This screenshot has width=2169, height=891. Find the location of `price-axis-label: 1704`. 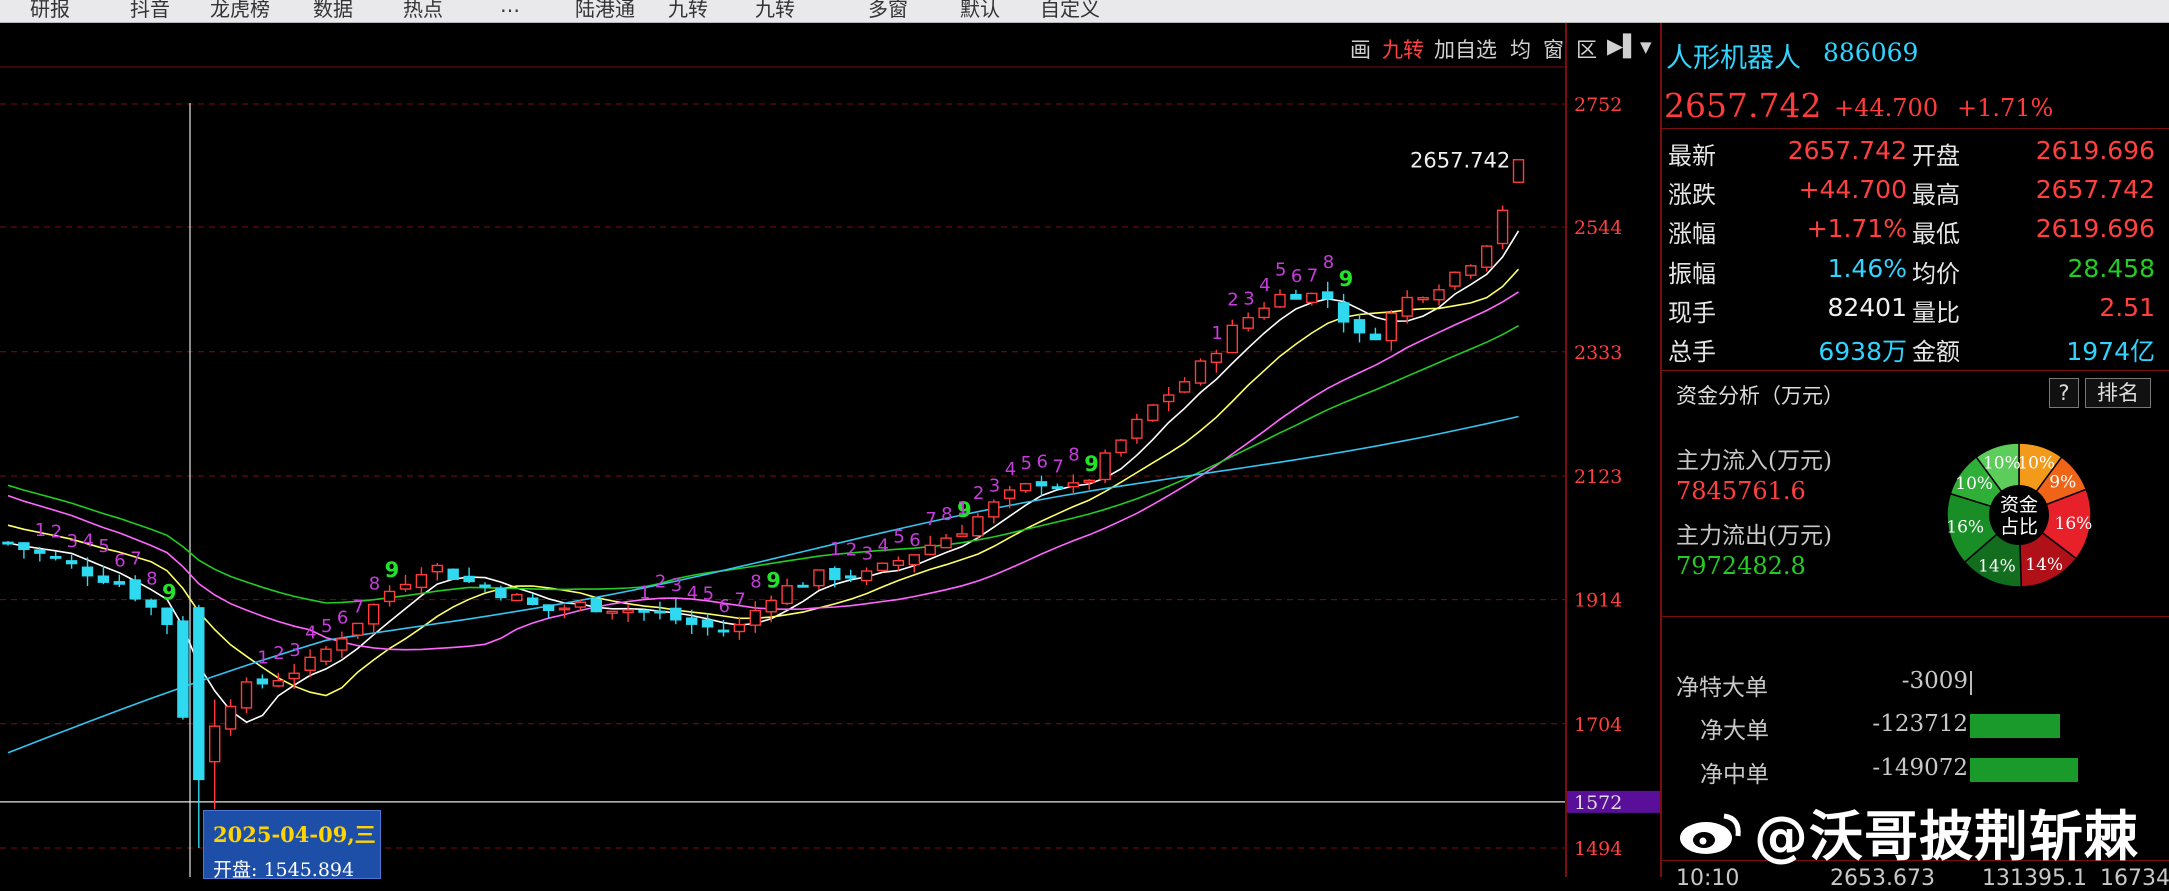

price-axis-label: 1704 is located at coordinates (1598, 725).